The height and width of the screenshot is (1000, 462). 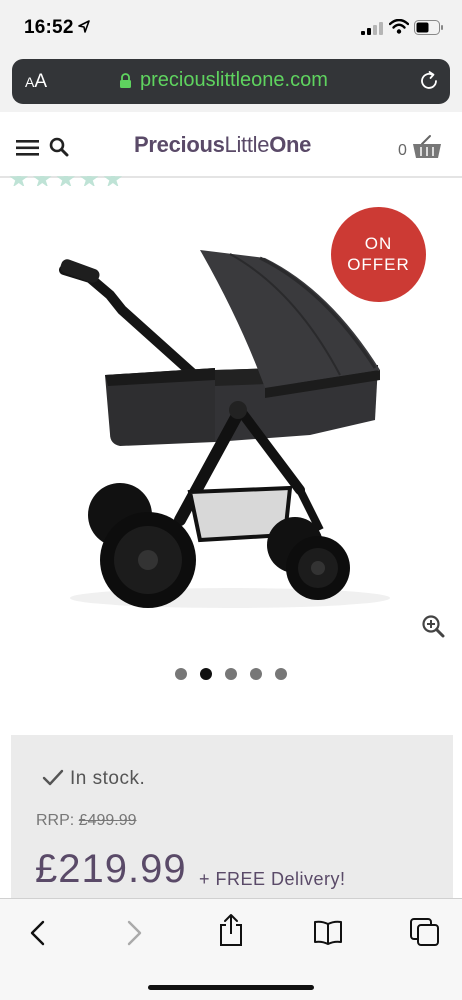 I want to click on rrp-line: RRP: £499.99, so click(x=86, y=821).